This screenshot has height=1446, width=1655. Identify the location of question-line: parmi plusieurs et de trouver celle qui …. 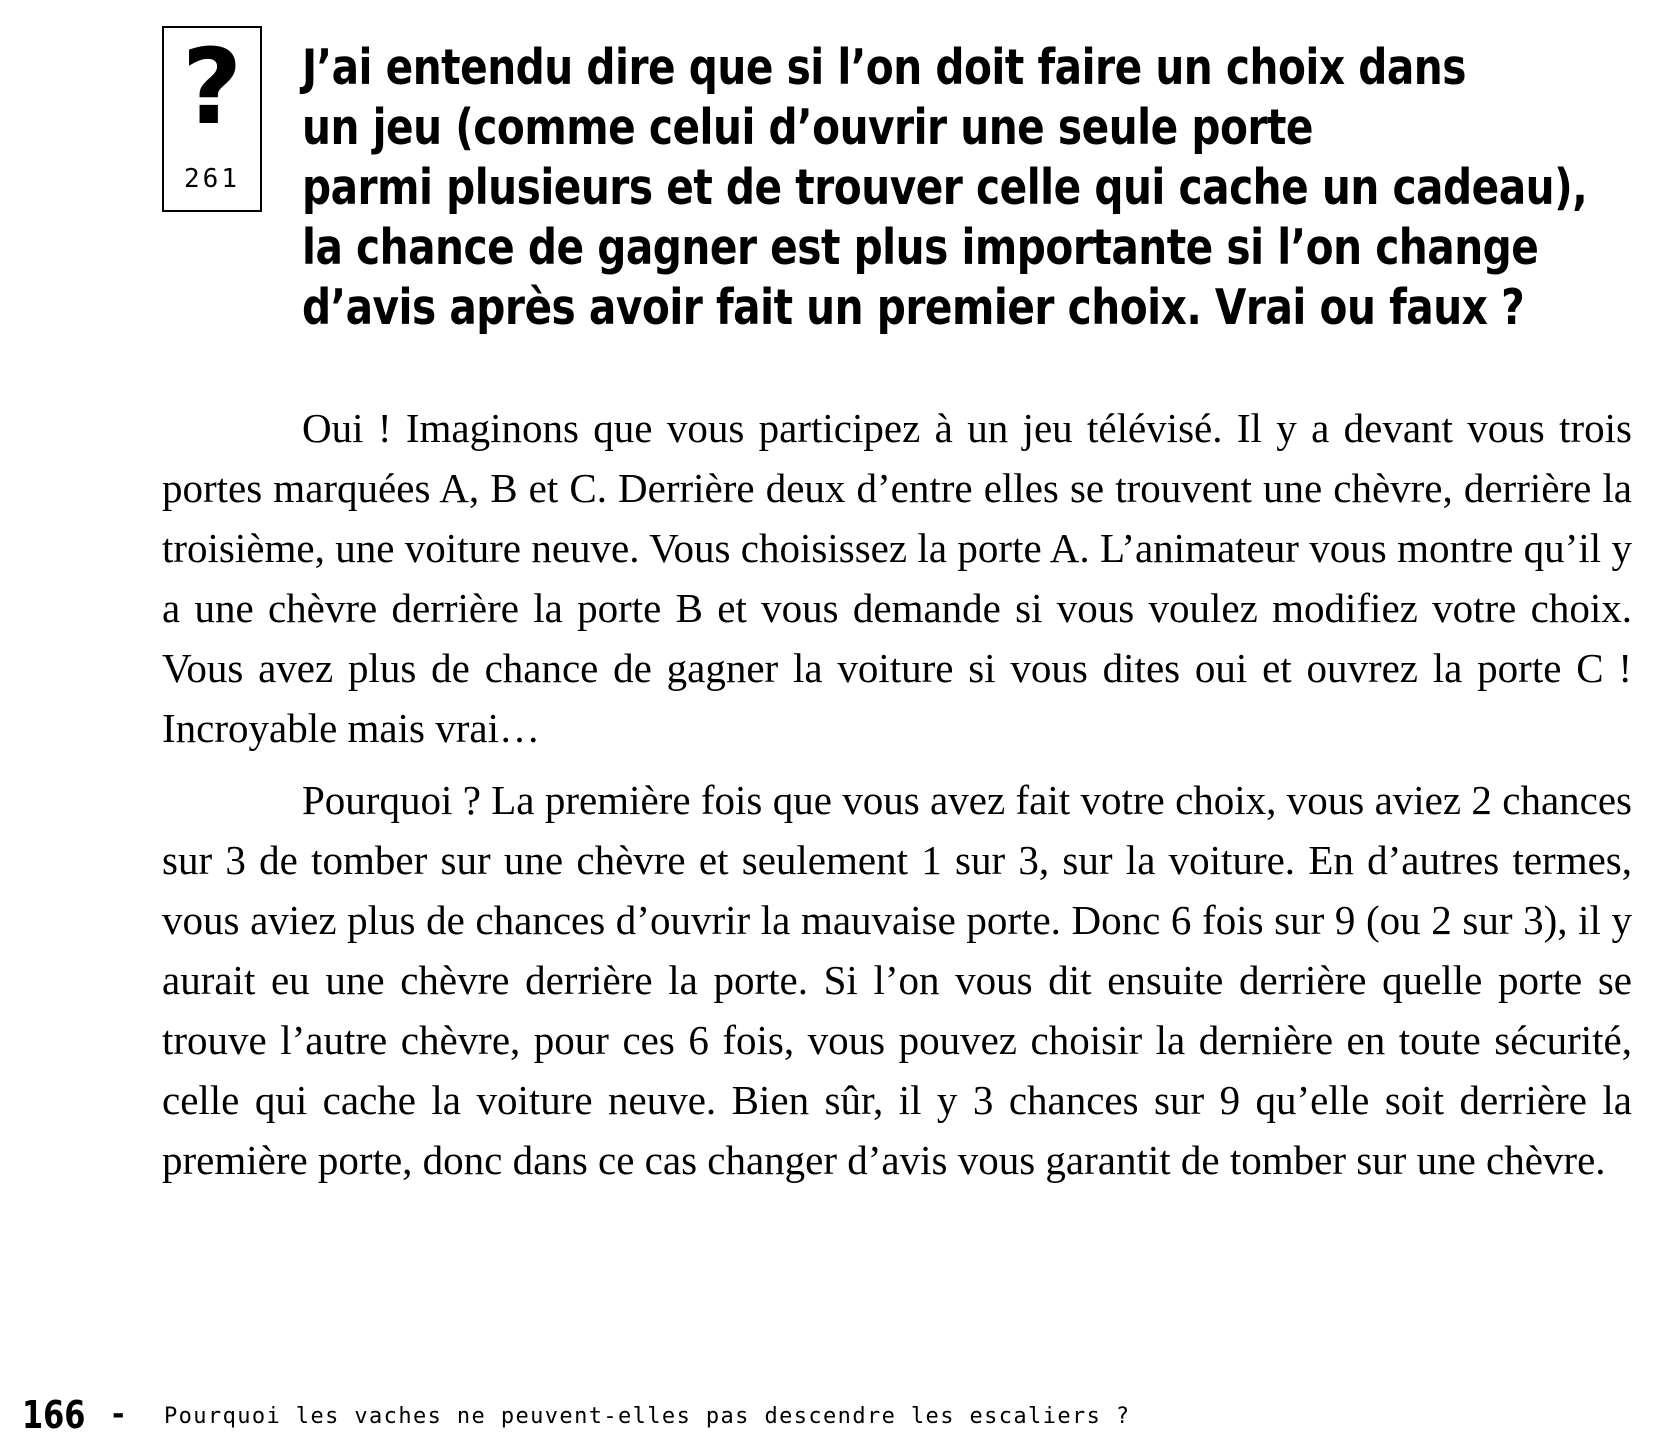
(945, 187).